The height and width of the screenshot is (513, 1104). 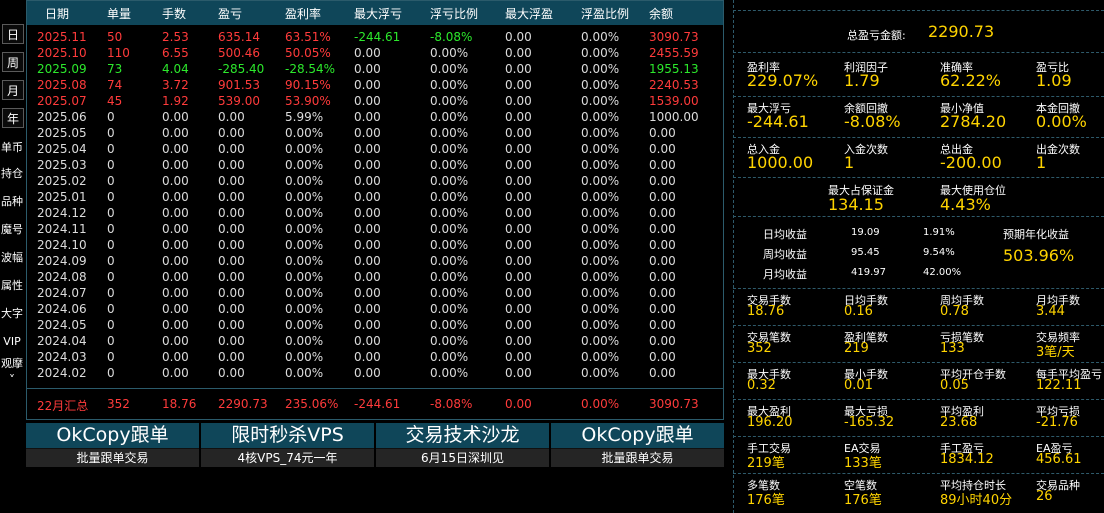 What do you see at coordinates (766, 463) in the screenshot?
I see `stat-value: 219笔` at bounding box center [766, 463].